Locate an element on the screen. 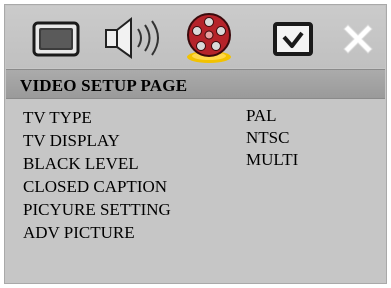  menu-item-black-level: BLACK LEVEL is located at coordinates (81, 164).